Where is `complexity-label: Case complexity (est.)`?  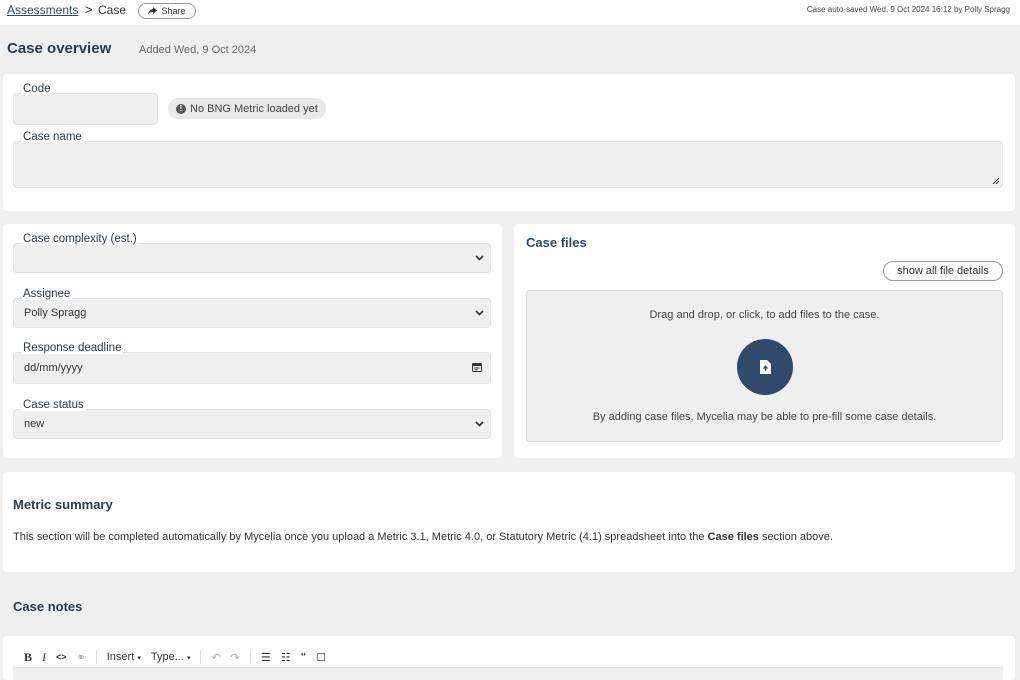 complexity-label: Case complexity (est.) is located at coordinates (80, 239).